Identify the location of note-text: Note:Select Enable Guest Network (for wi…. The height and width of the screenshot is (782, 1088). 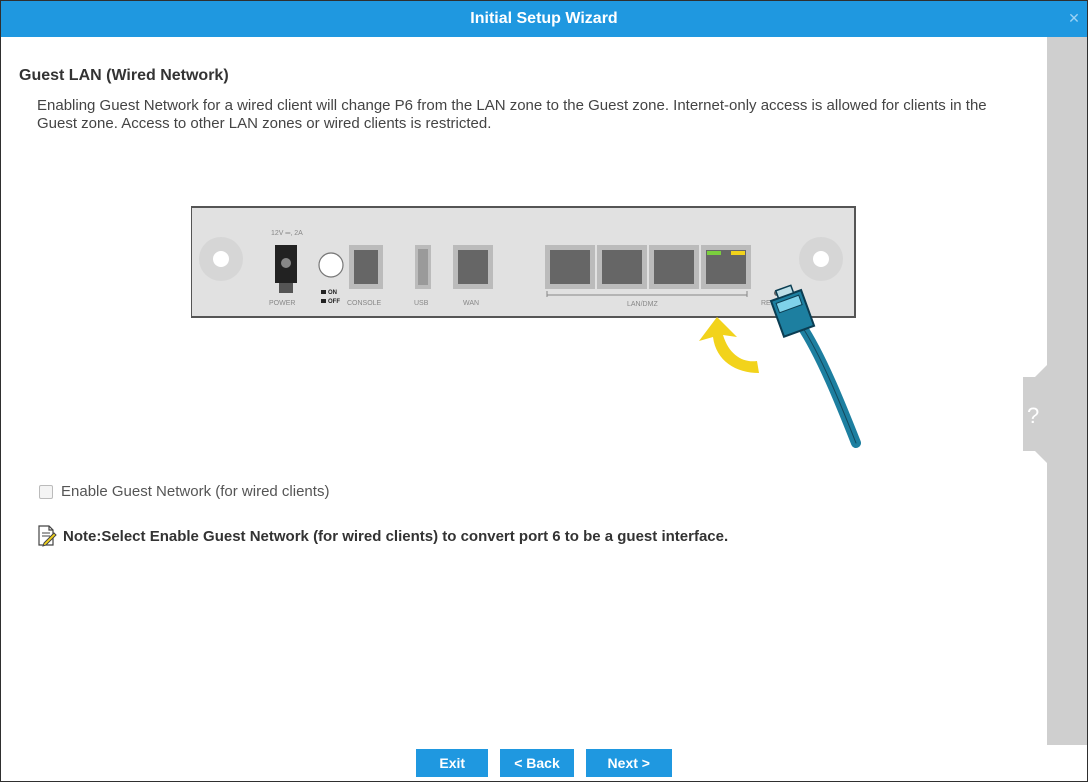
(396, 536).